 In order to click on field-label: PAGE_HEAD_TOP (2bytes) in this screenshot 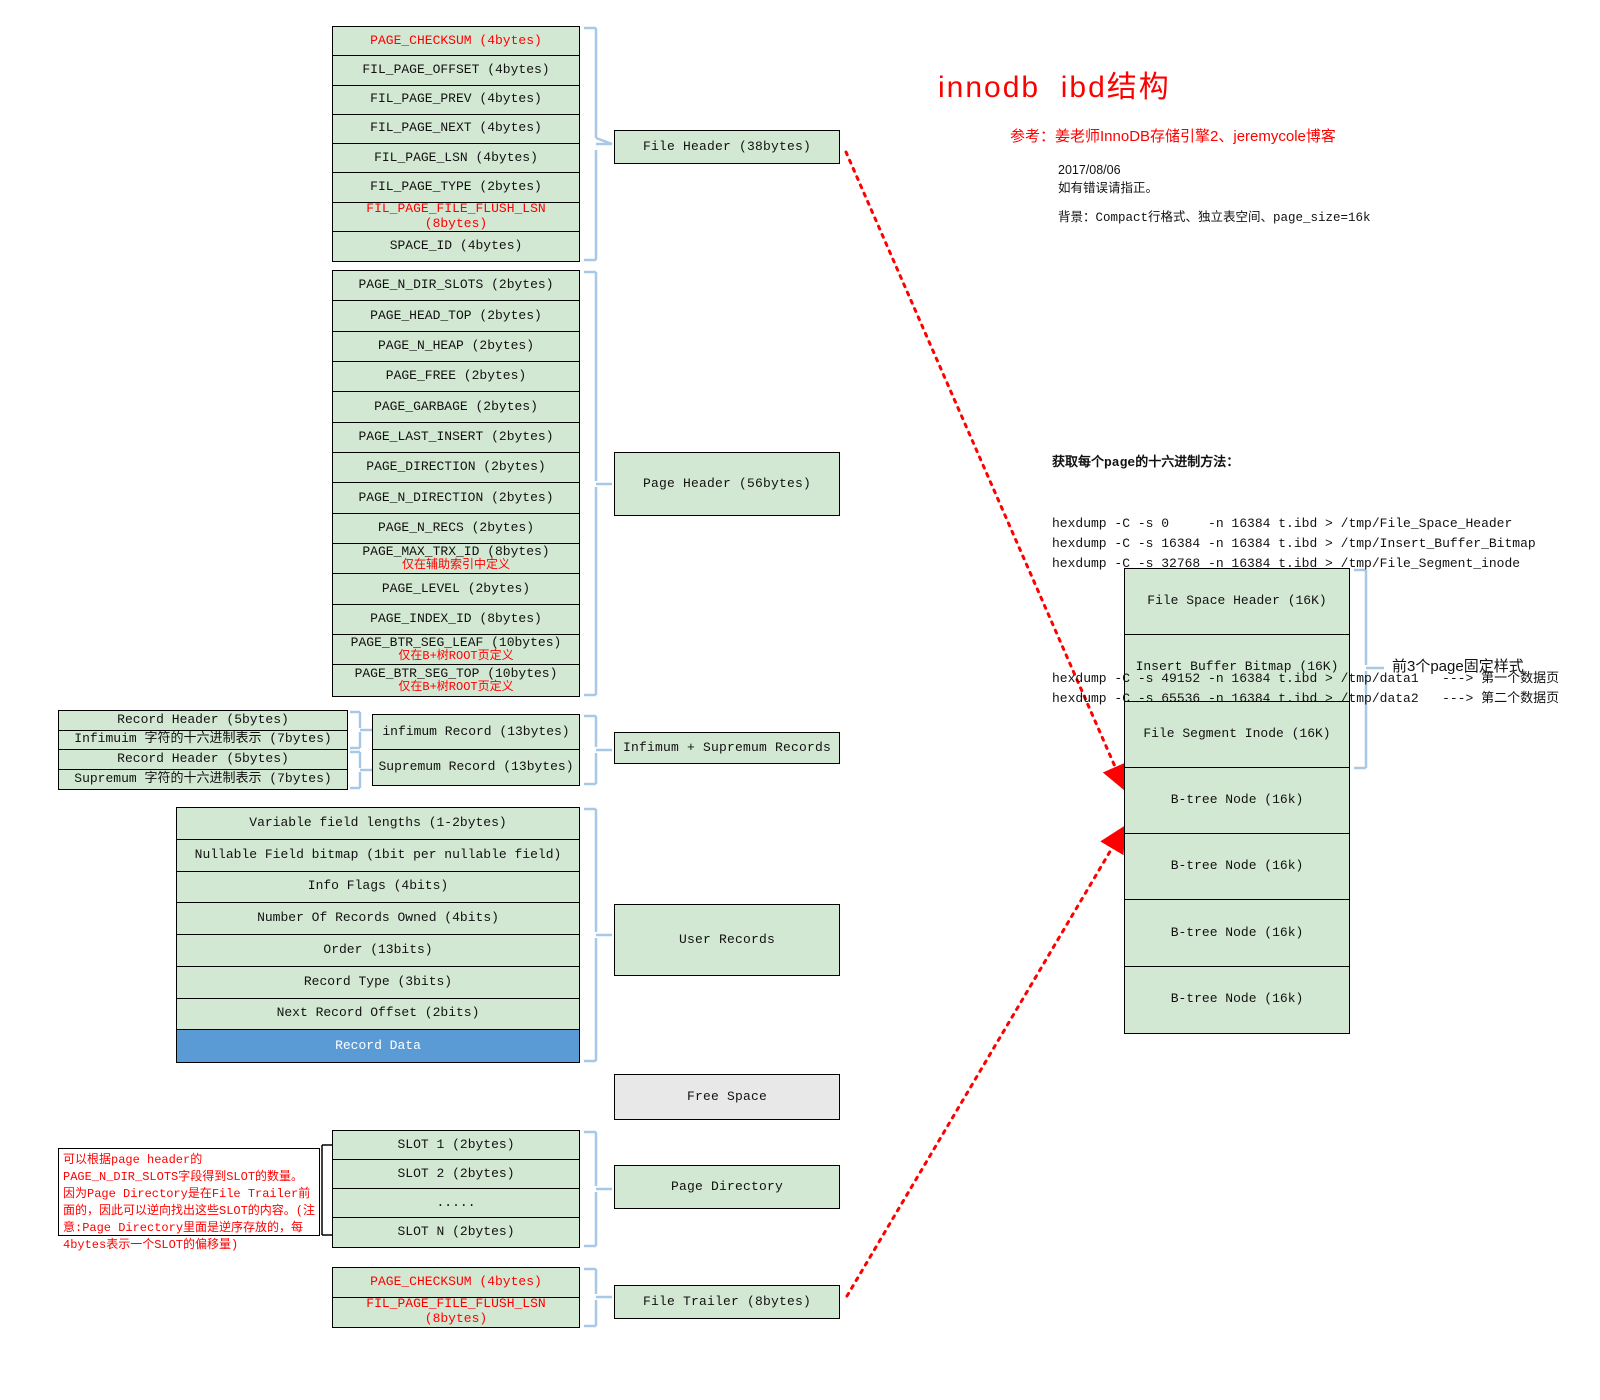, I will do `click(456, 315)`.